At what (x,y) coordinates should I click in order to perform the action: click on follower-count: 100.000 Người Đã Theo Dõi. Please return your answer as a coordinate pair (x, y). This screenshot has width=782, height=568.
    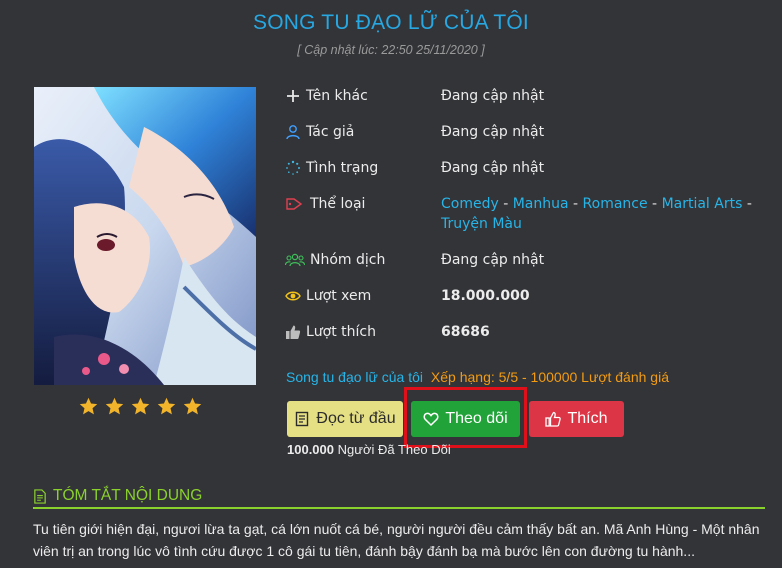
    Looking at the image, I should click on (369, 449).